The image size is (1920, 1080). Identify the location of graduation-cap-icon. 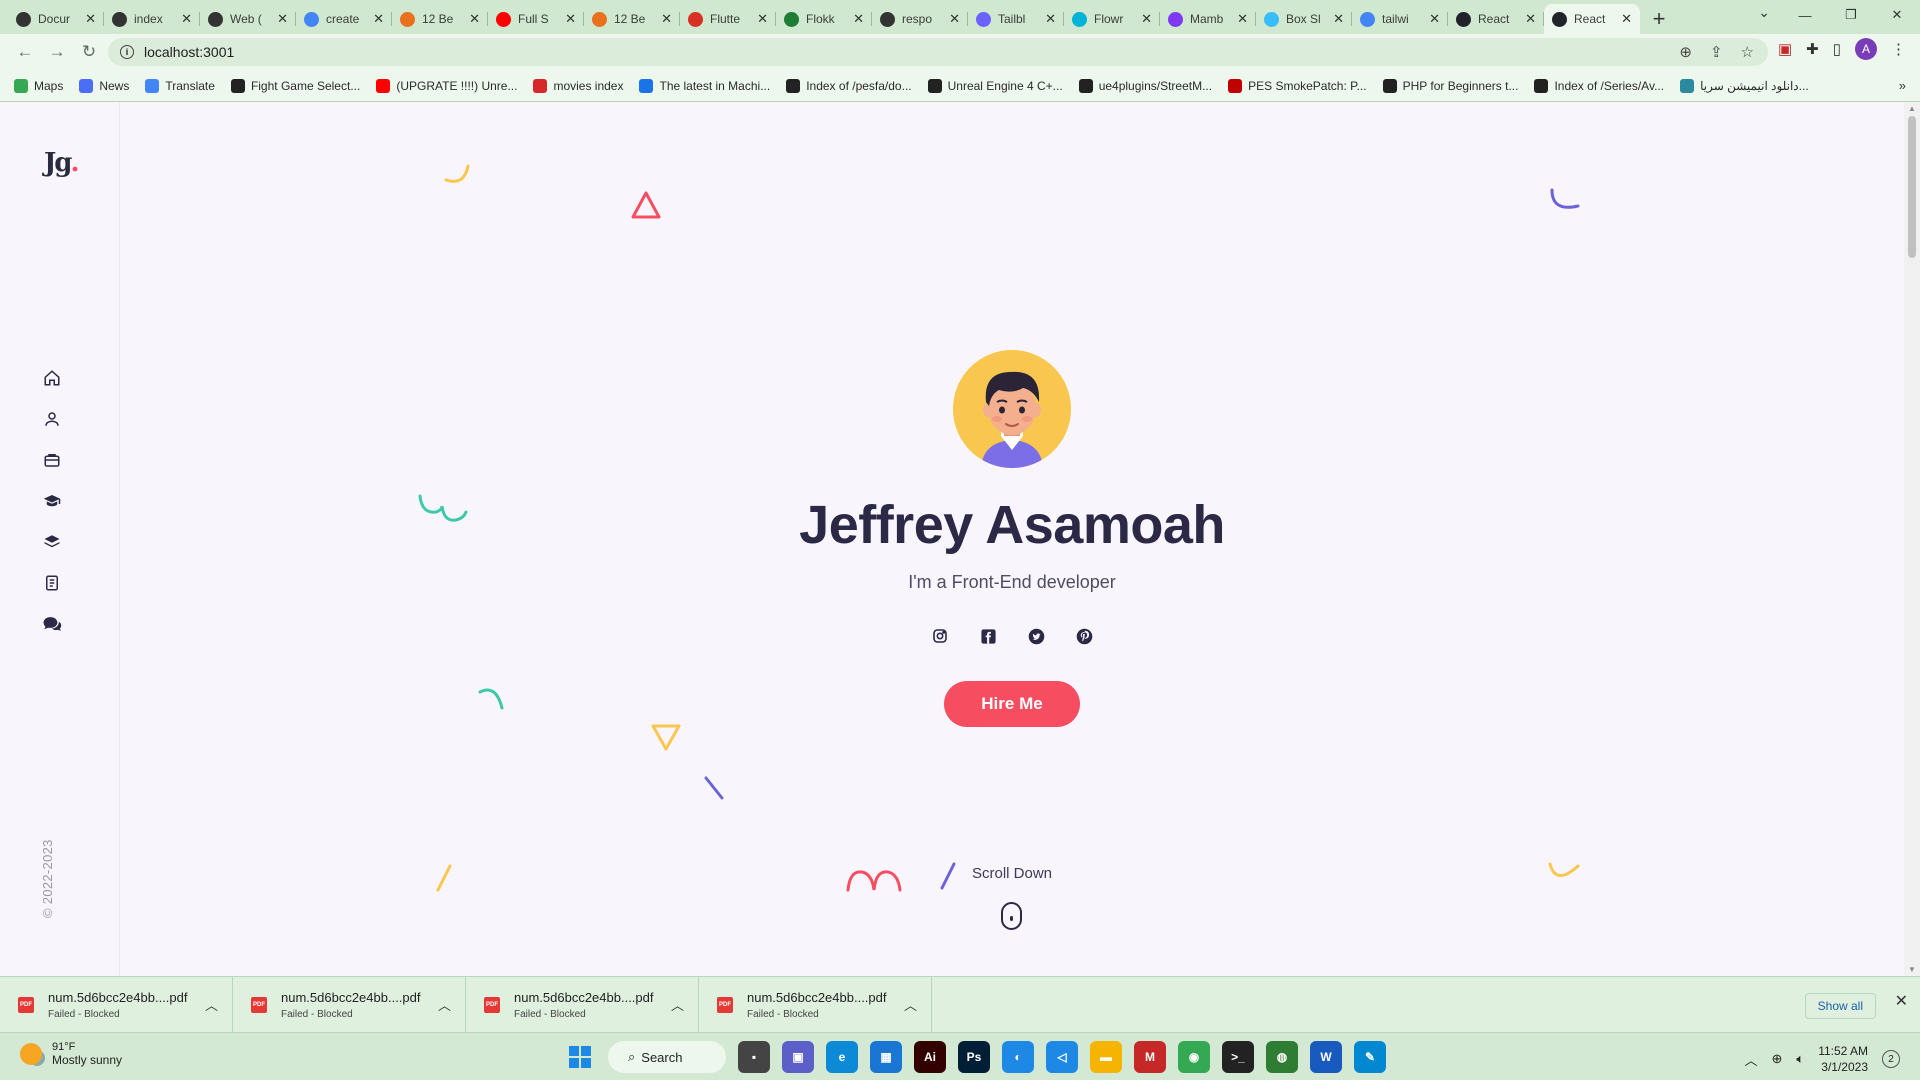
(52, 501).